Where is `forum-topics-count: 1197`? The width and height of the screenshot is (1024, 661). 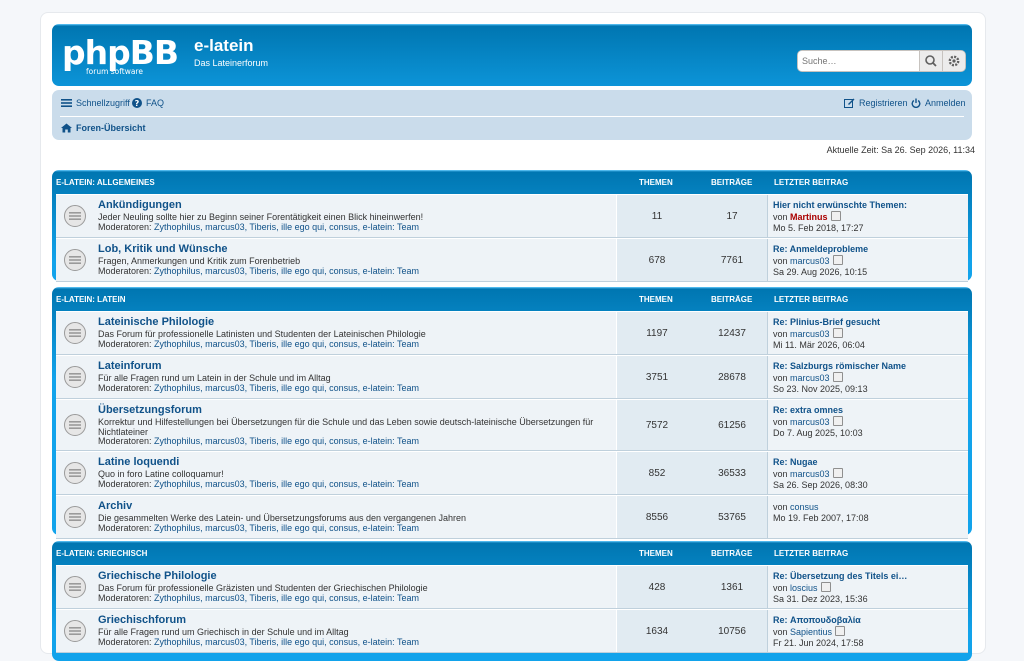 forum-topics-count: 1197 is located at coordinates (657, 333).